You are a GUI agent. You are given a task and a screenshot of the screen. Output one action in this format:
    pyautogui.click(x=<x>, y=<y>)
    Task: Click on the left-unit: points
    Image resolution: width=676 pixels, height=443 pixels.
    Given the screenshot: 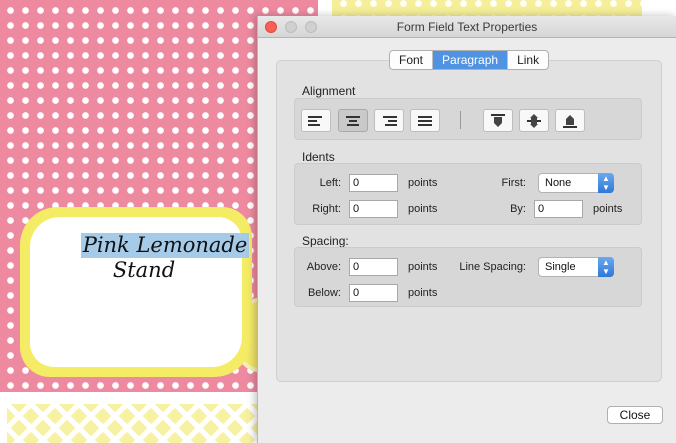 What is the action you would take?
    pyautogui.click(x=423, y=183)
    